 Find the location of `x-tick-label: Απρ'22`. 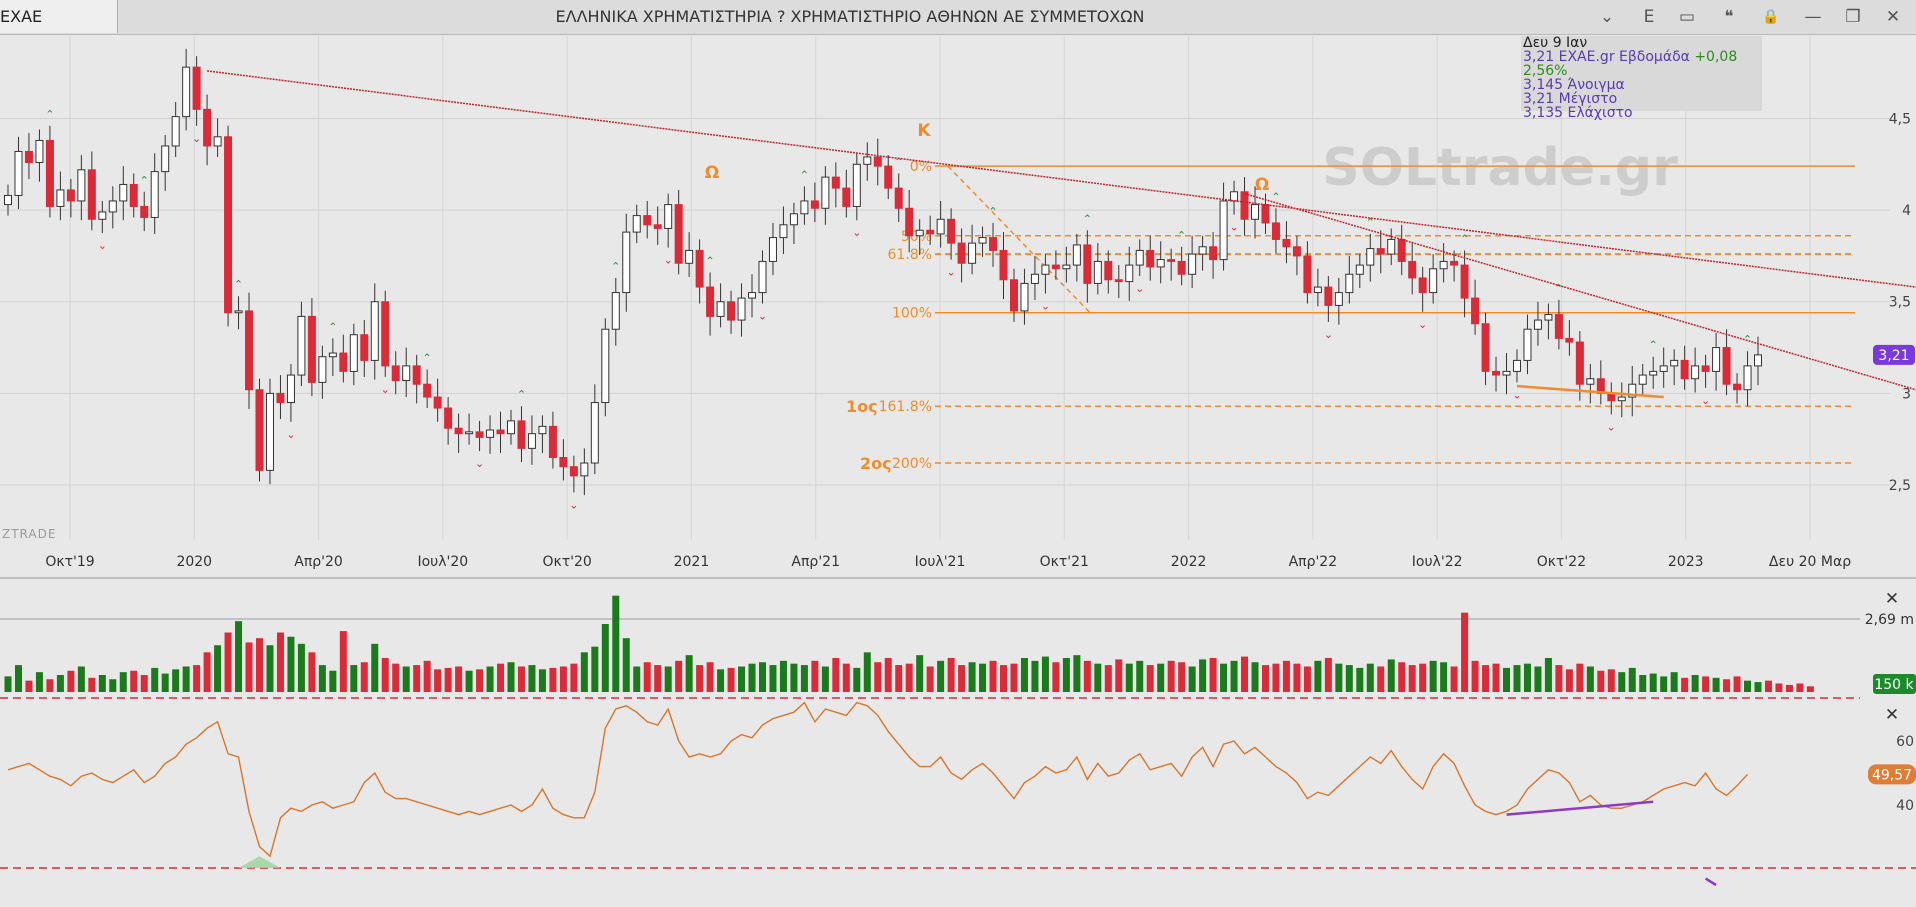

x-tick-label: Απρ'22 is located at coordinates (1313, 562).